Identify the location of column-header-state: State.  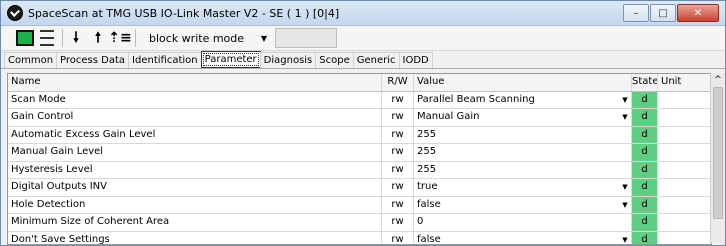
(645, 82).